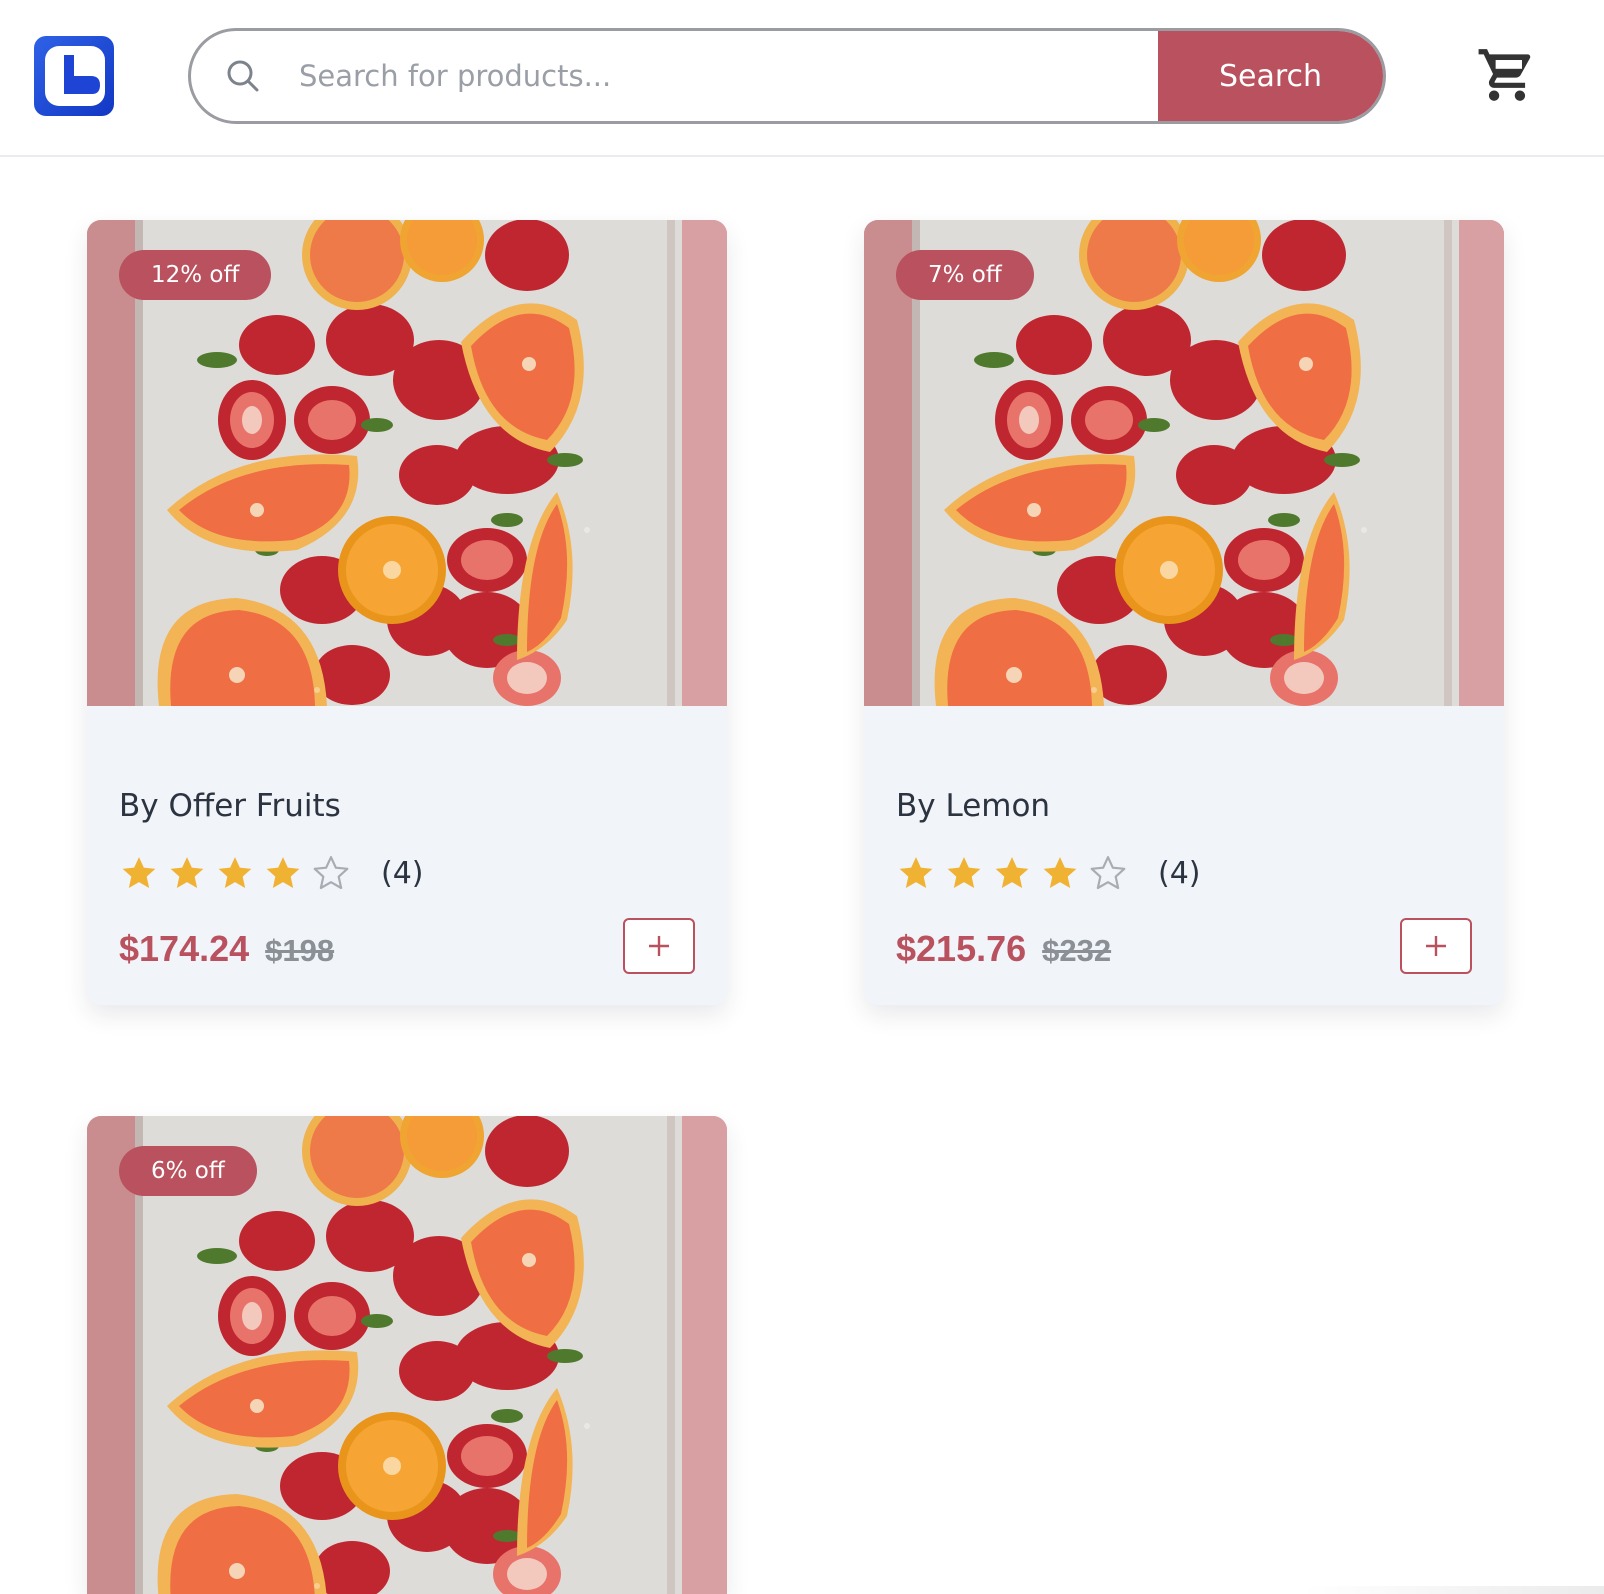 The height and width of the screenshot is (1594, 1604). Describe the element at coordinates (973, 806) in the screenshot. I see `product-title: By Lemon` at that location.